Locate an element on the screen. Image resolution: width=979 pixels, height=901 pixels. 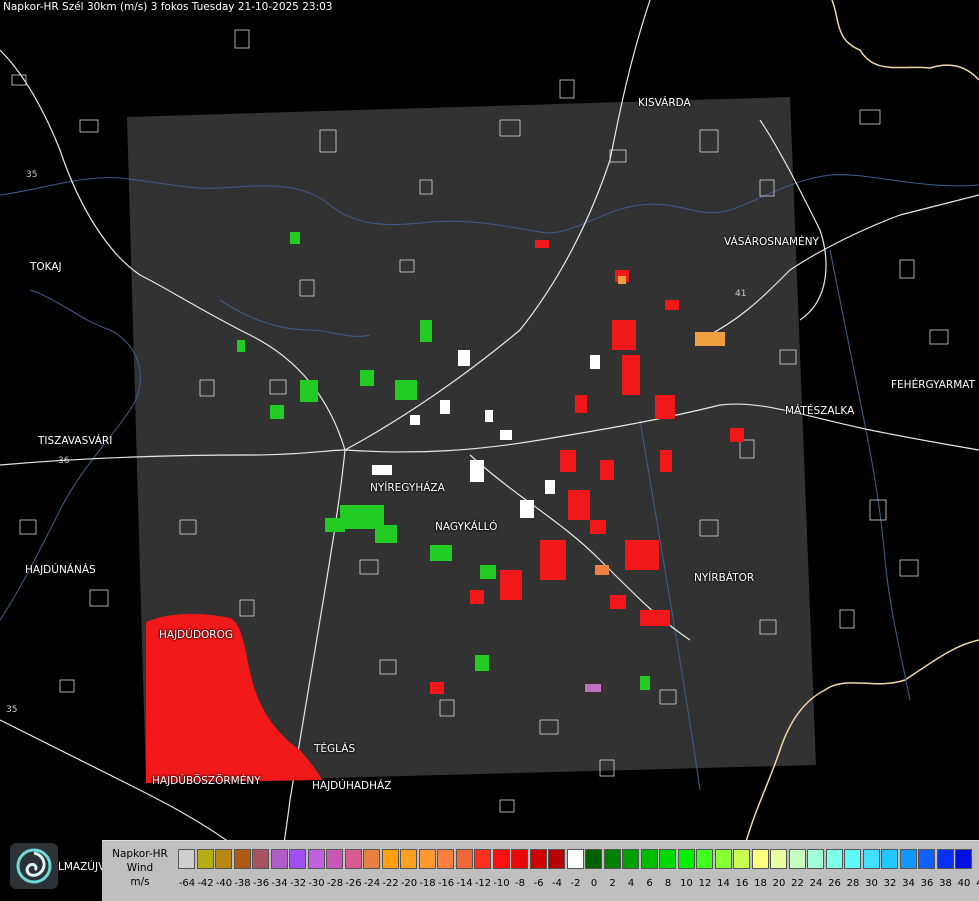
legend-tick: 18 is located at coordinates (760, 883).